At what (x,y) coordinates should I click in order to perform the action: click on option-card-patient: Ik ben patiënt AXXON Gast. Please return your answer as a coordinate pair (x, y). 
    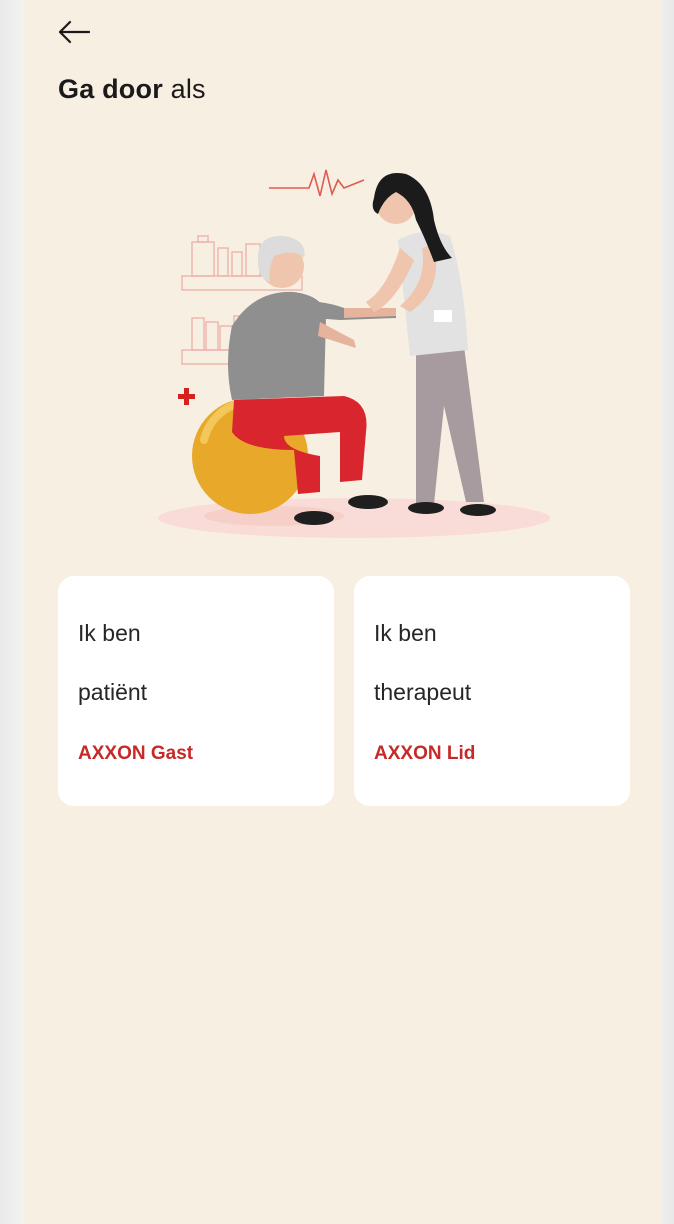
    Looking at the image, I should click on (196, 691).